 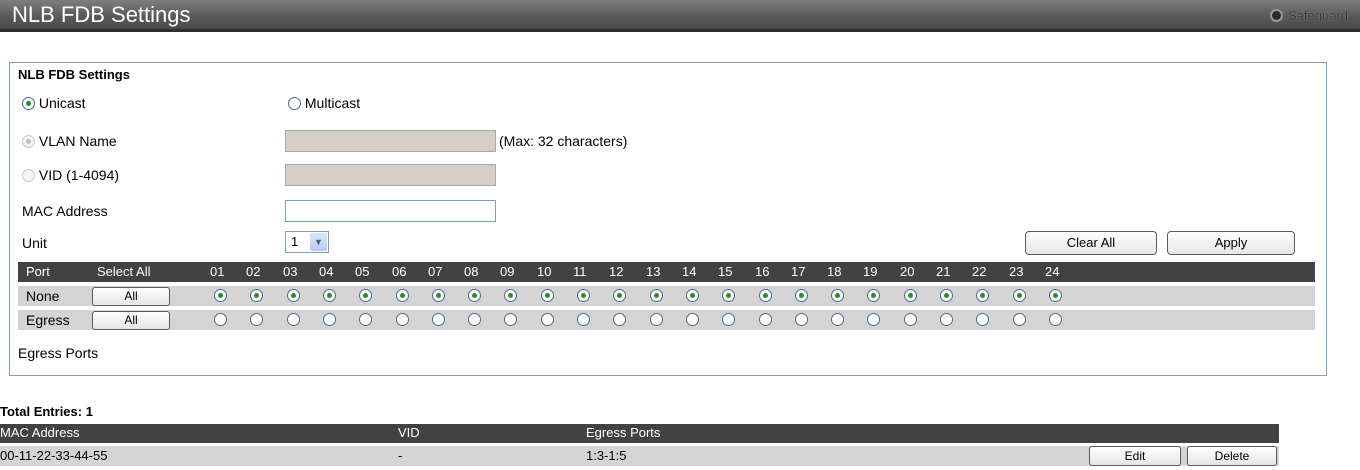 I want to click on port-number-10: 10, so click(x=544, y=271).